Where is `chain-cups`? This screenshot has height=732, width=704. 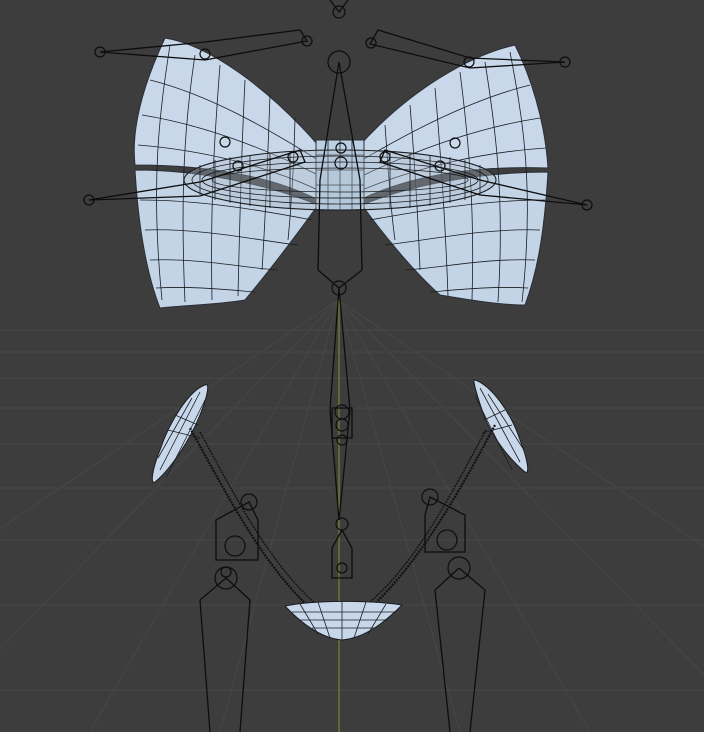 chain-cups is located at coordinates (342, 532).